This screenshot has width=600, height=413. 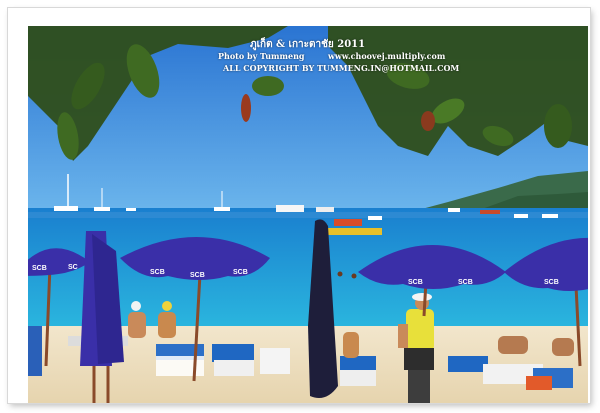 I want to click on watermark-title: ภูเก็ต & เกาะตาชัย 2011, so click(x=308, y=44).